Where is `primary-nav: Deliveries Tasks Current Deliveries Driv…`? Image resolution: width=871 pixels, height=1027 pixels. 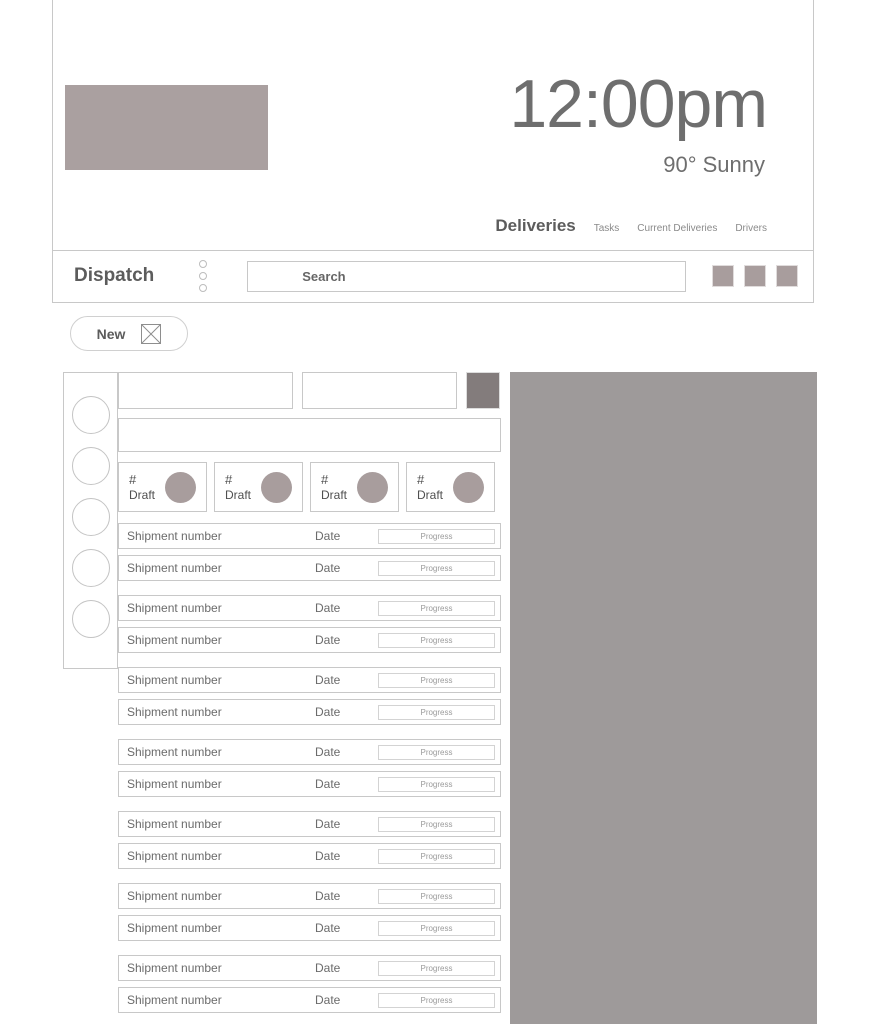 primary-nav: Deliveries Tasks Current Deliveries Driv… is located at coordinates (631, 226).